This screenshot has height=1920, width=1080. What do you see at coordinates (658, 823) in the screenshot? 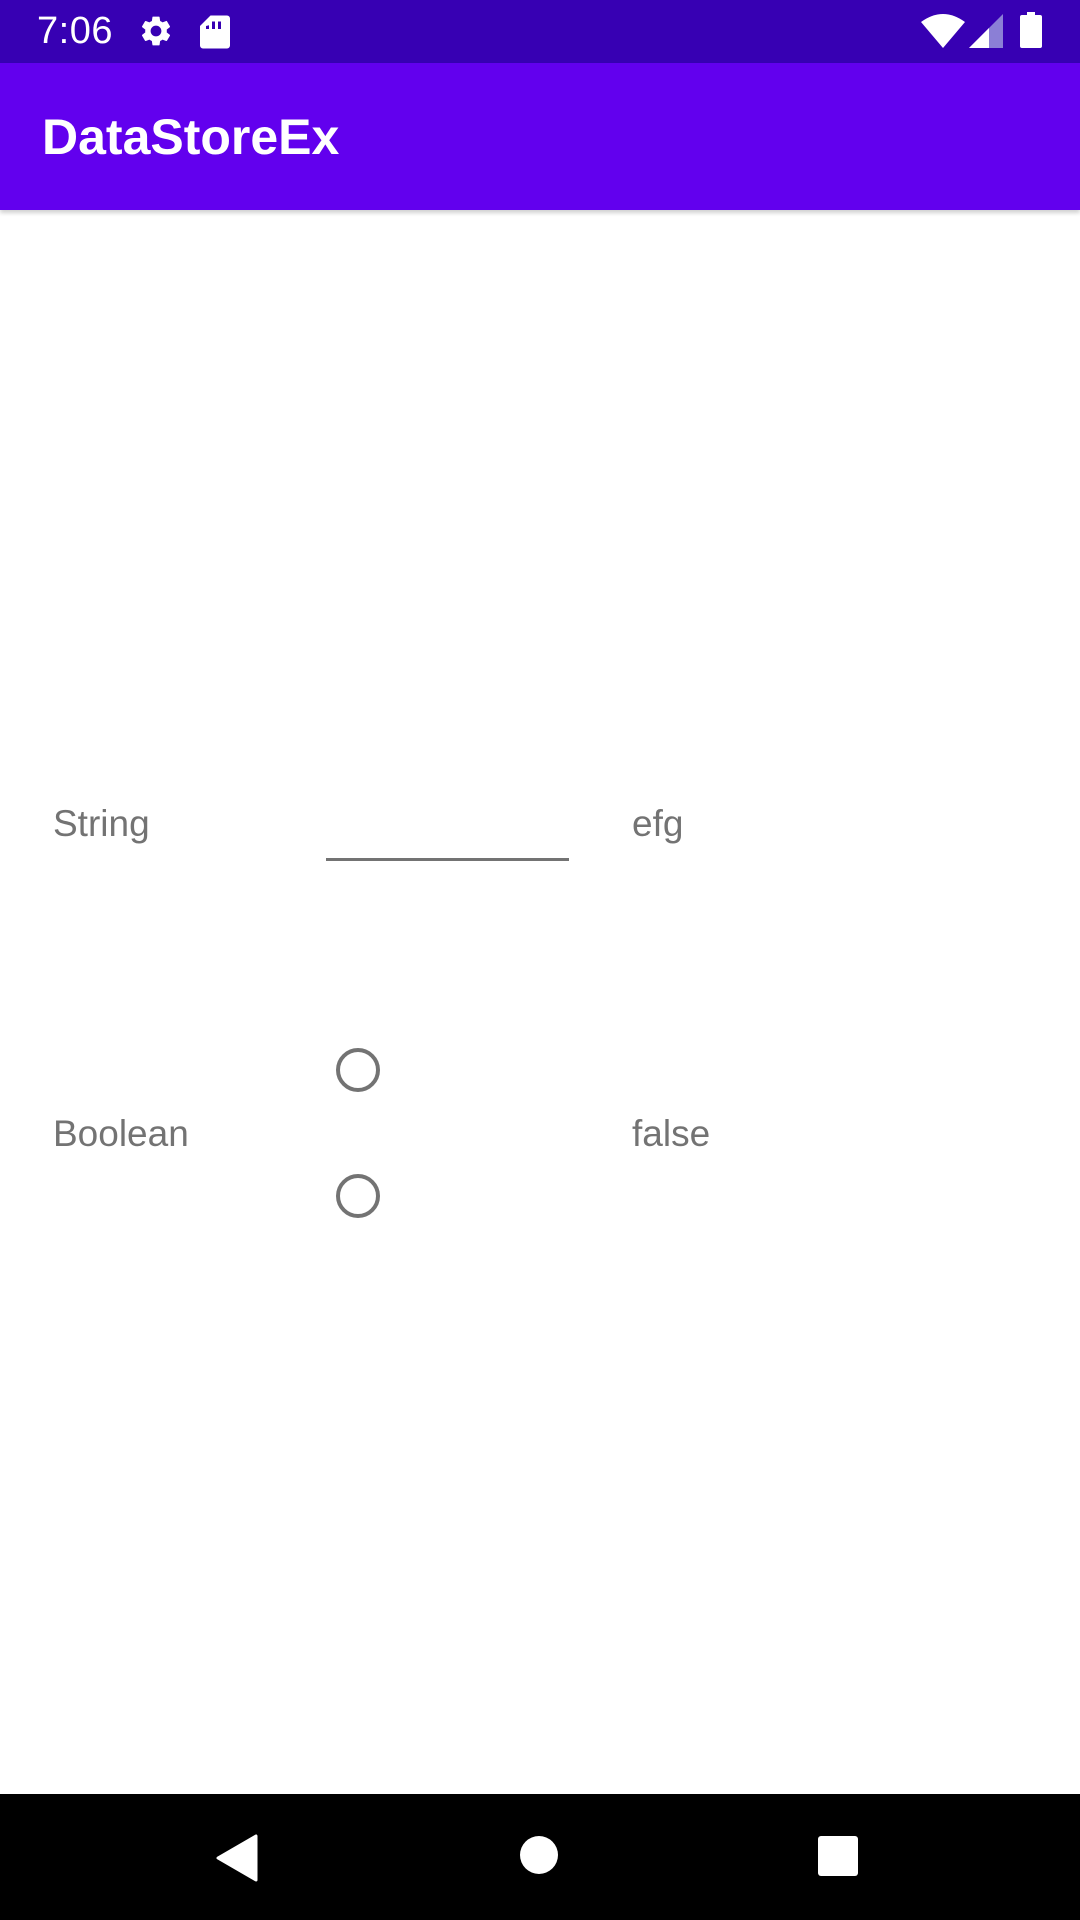
I see `string-stored-value: efg` at bounding box center [658, 823].